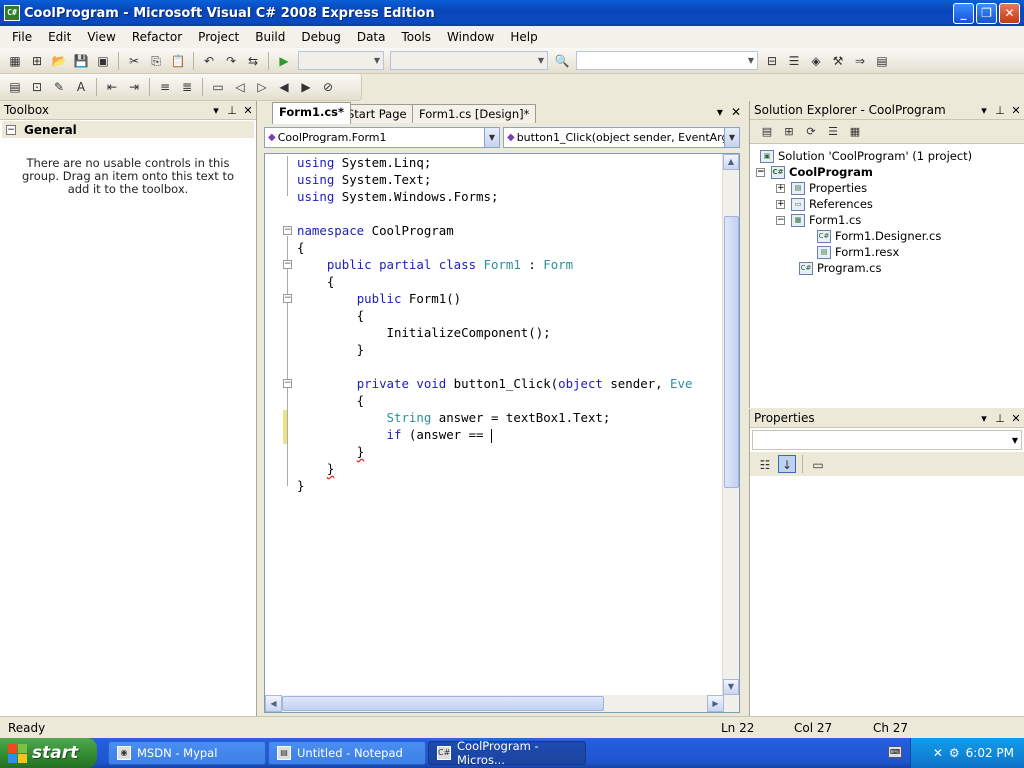 This screenshot has height=768, width=1024. I want to click on tree-item-properties: + ▤ Properties, so click(821, 188).